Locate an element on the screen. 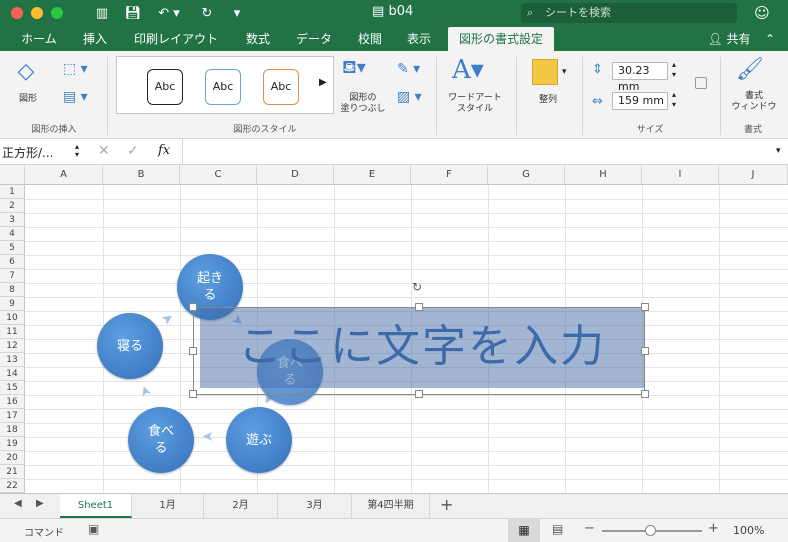  add-sheet-icon: + is located at coordinates (446, 504).